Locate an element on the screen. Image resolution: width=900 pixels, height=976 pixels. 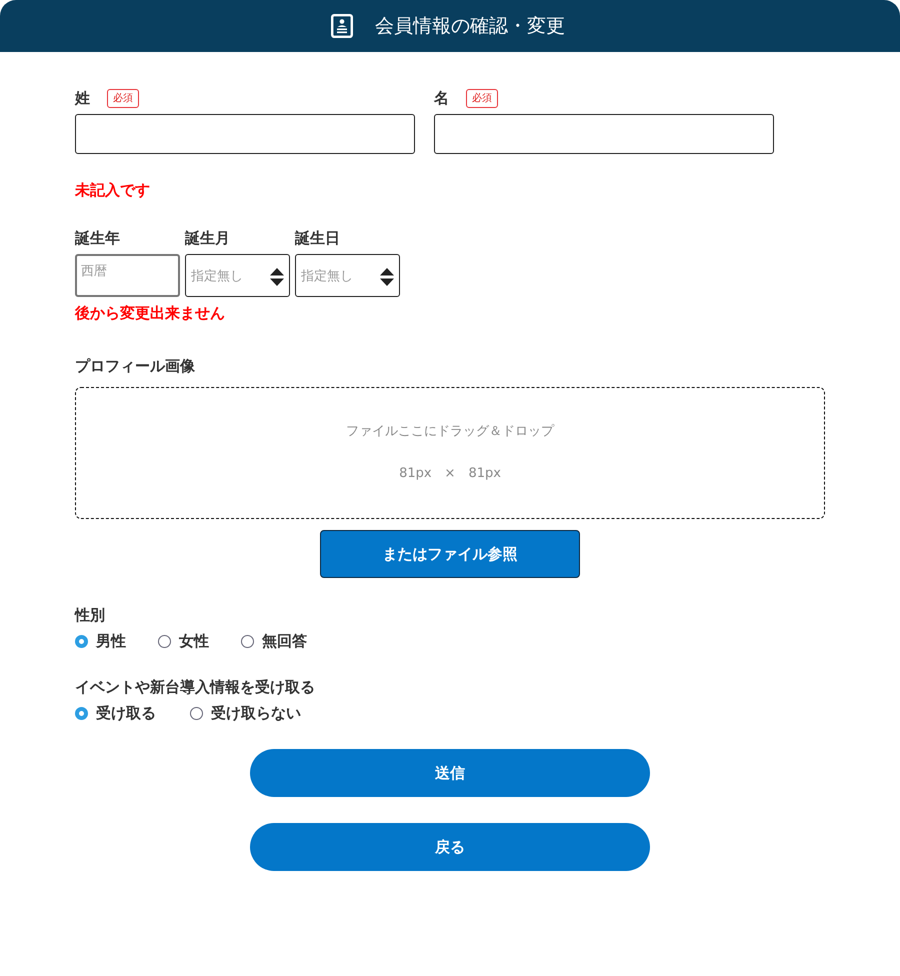
contact-card-icon is located at coordinates (342, 26).